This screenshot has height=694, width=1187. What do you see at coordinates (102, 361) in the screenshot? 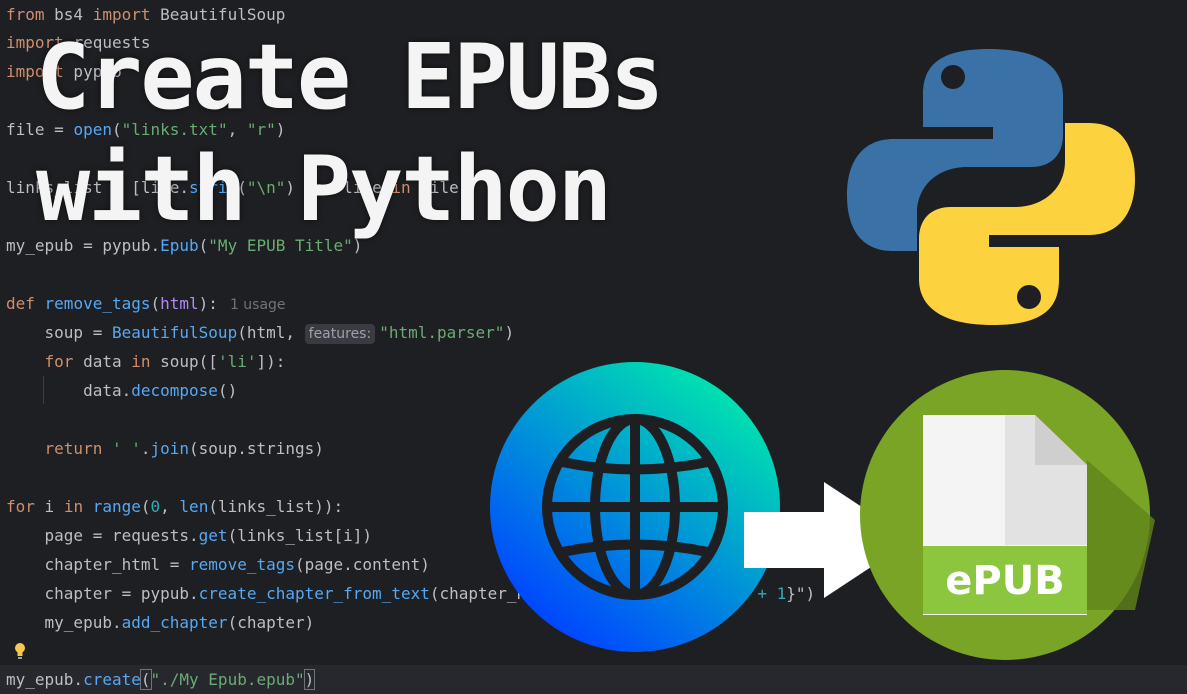
I see `token: data` at bounding box center [102, 361].